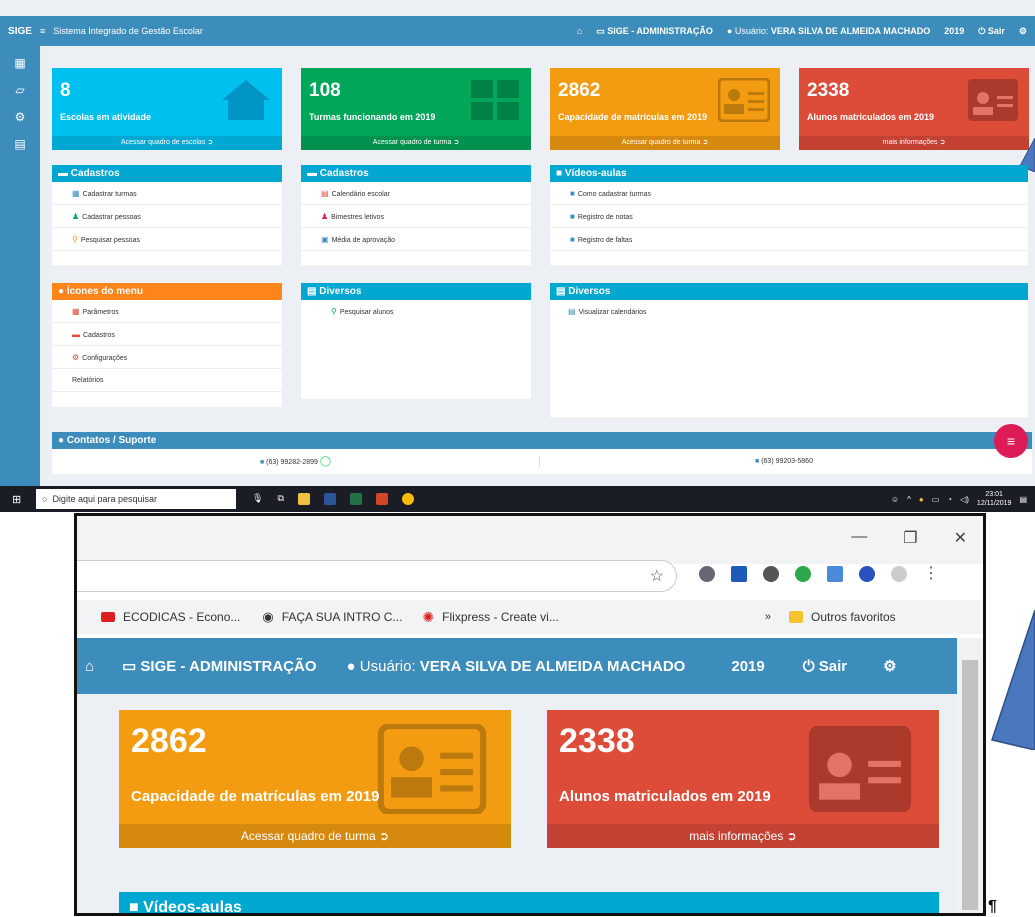  I want to click on panel-header: ● Ícones do menu, so click(167, 291).